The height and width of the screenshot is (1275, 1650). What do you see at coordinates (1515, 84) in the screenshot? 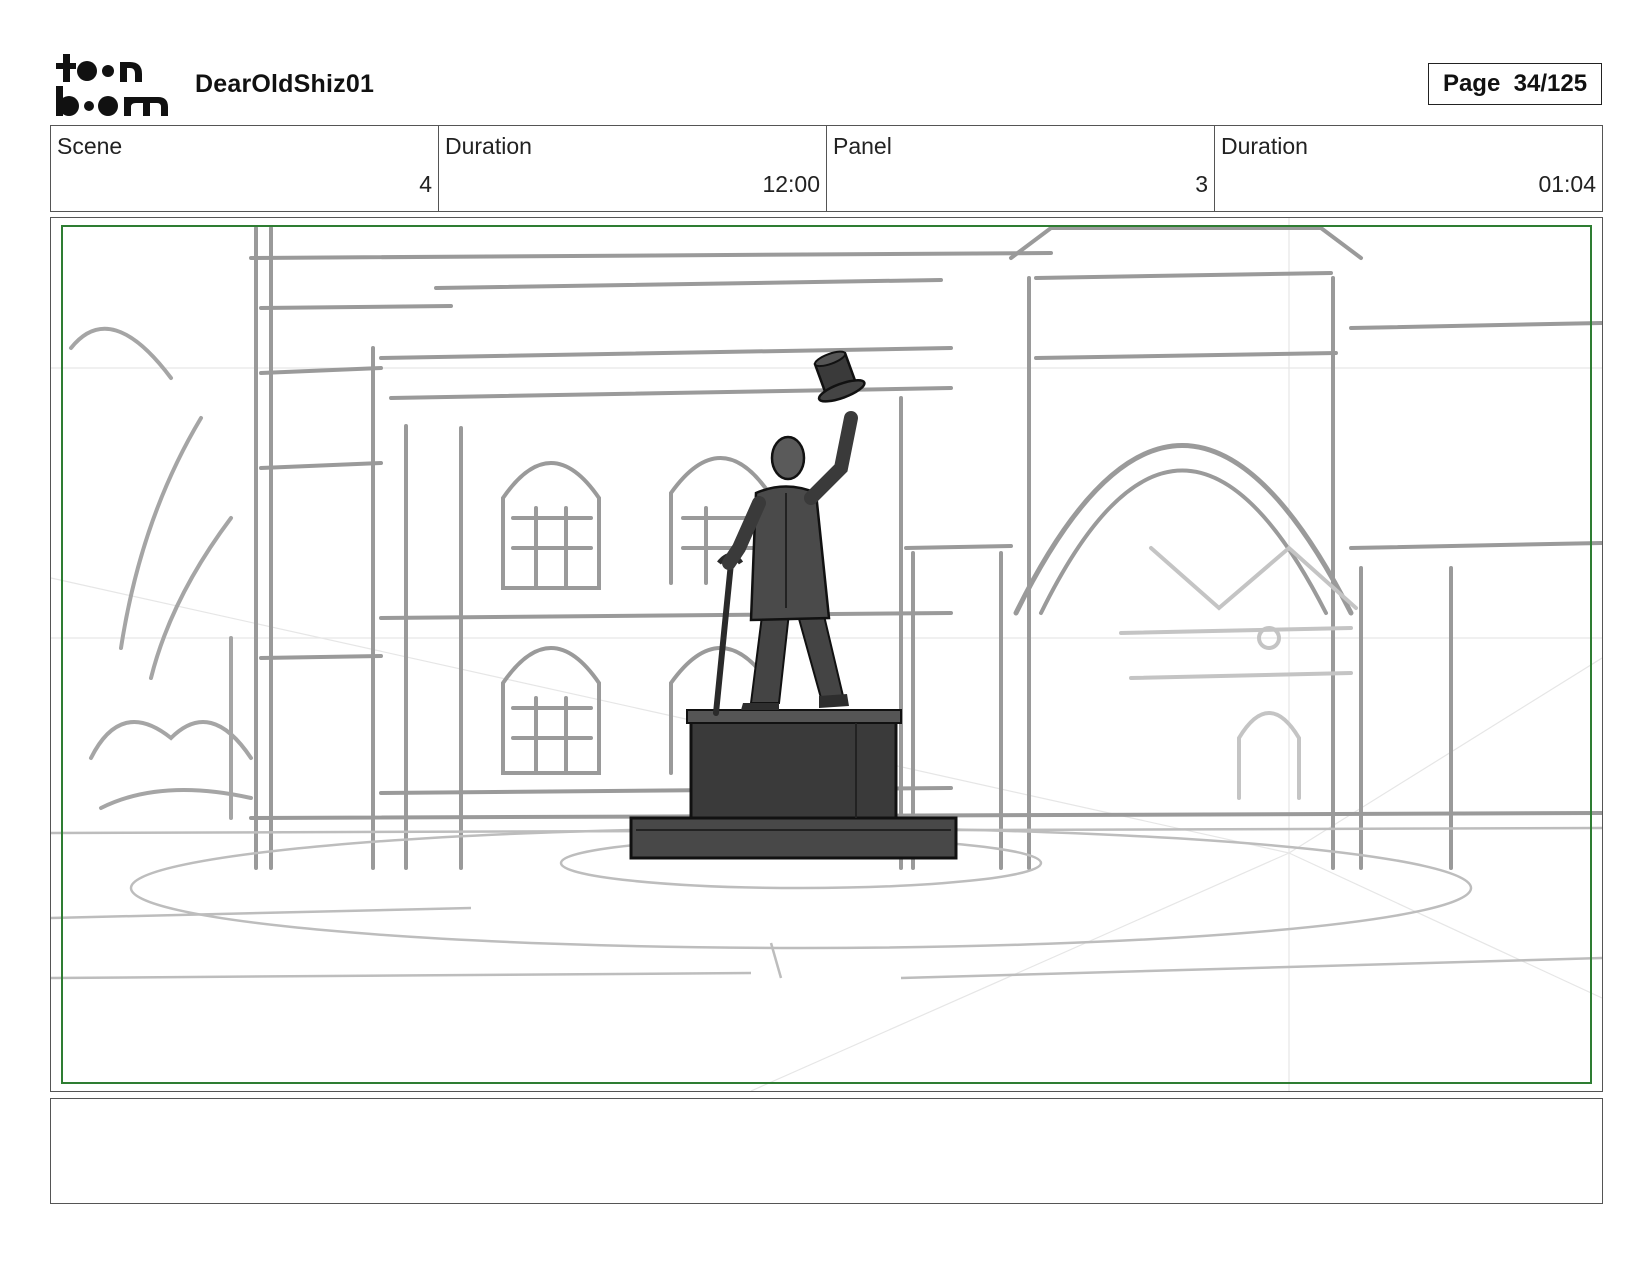
I see `page-number: Page 34/125` at bounding box center [1515, 84].